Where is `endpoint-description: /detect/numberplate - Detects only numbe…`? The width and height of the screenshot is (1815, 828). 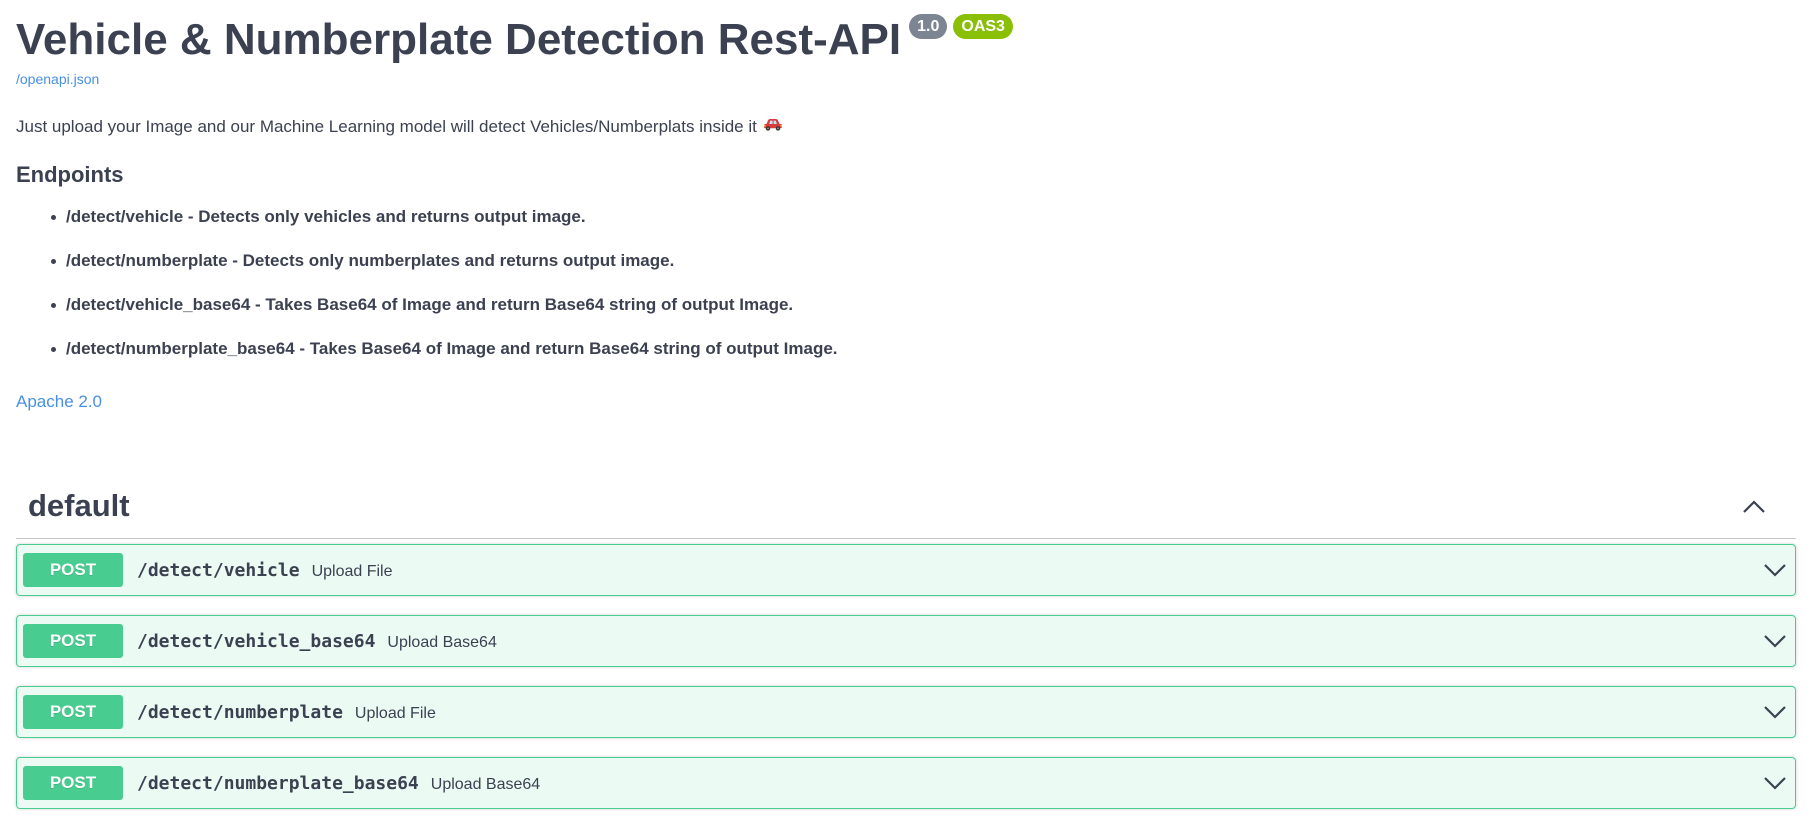 endpoint-description: /detect/numberplate - Detects only numbe… is located at coordinates (370, 260).